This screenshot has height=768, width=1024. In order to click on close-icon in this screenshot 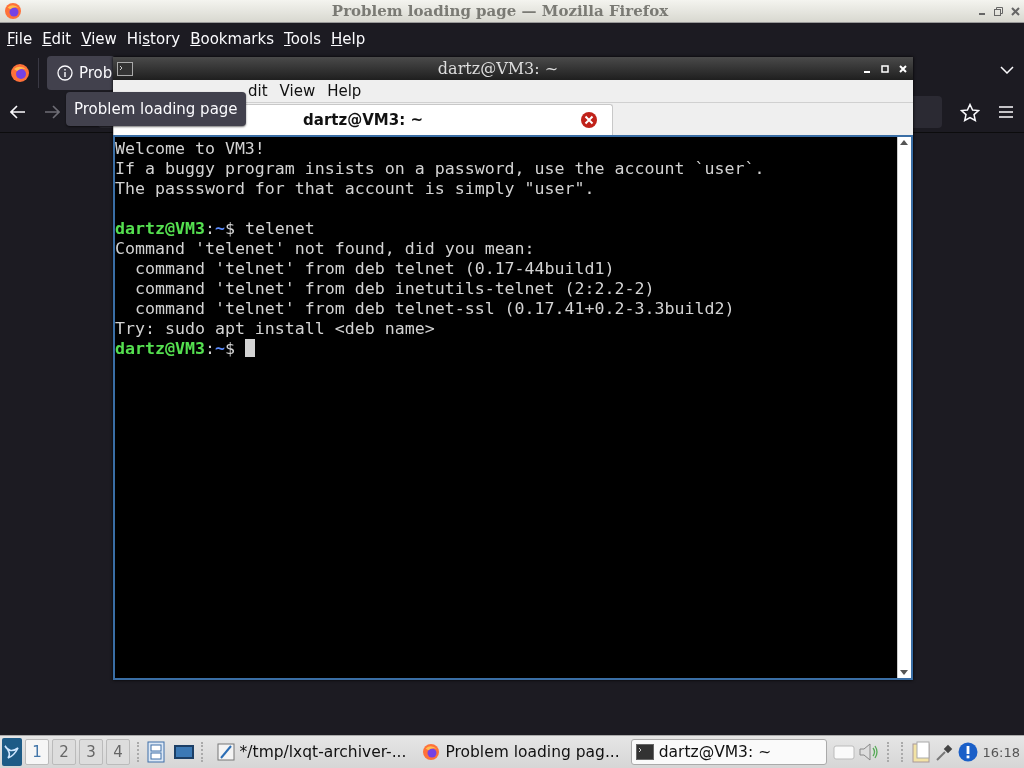, I will do `click(589, 120)`.